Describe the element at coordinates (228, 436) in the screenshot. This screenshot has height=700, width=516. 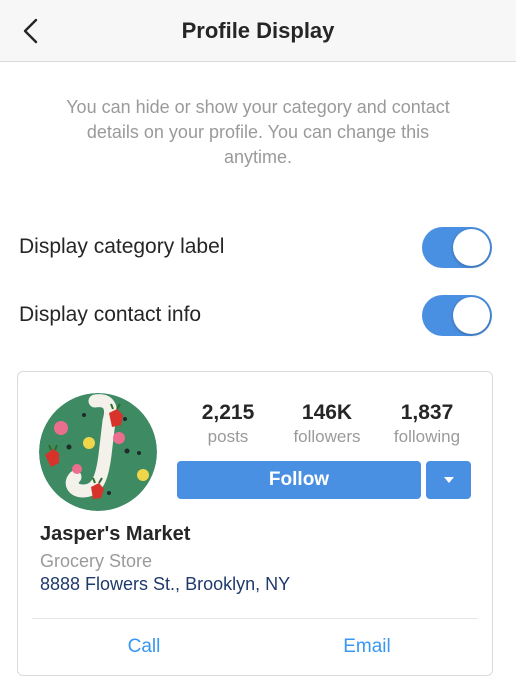
I see `posts-caption: posts` at that location.